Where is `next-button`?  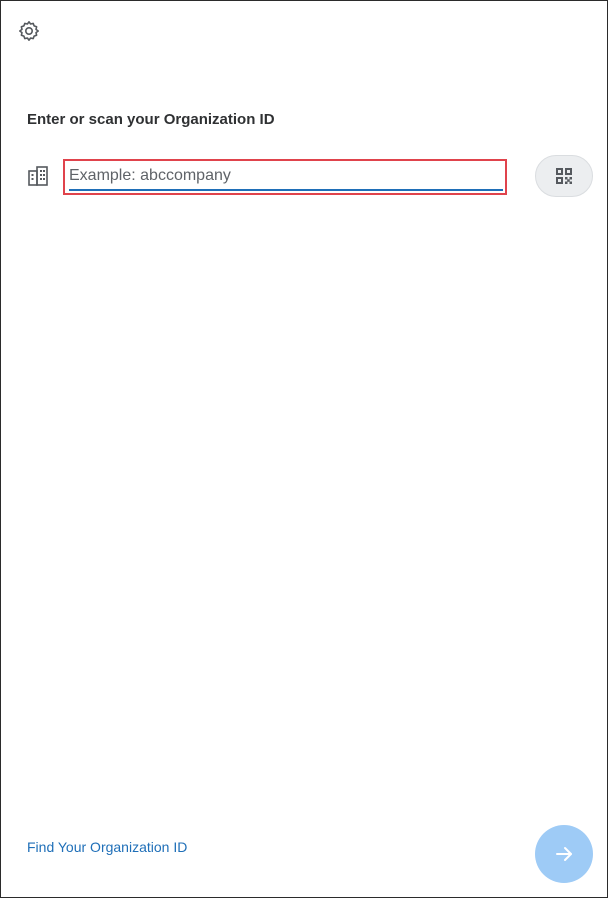 next-button is located at coordinates (564, 854).